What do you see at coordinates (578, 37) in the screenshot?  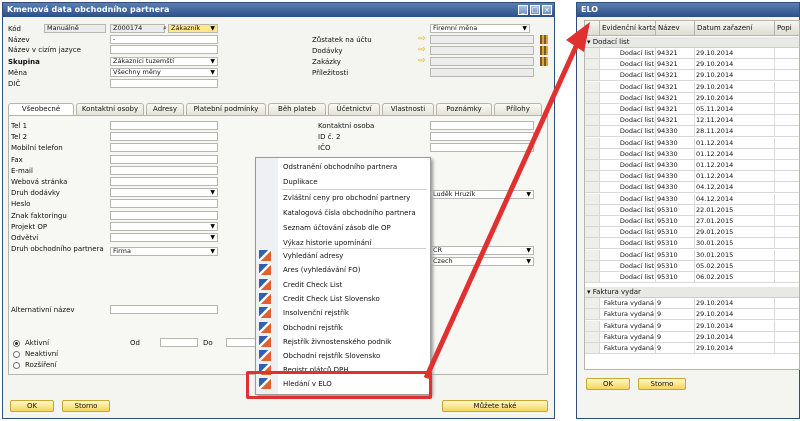 I see `arrow-head` at bounding box center [578, 37].